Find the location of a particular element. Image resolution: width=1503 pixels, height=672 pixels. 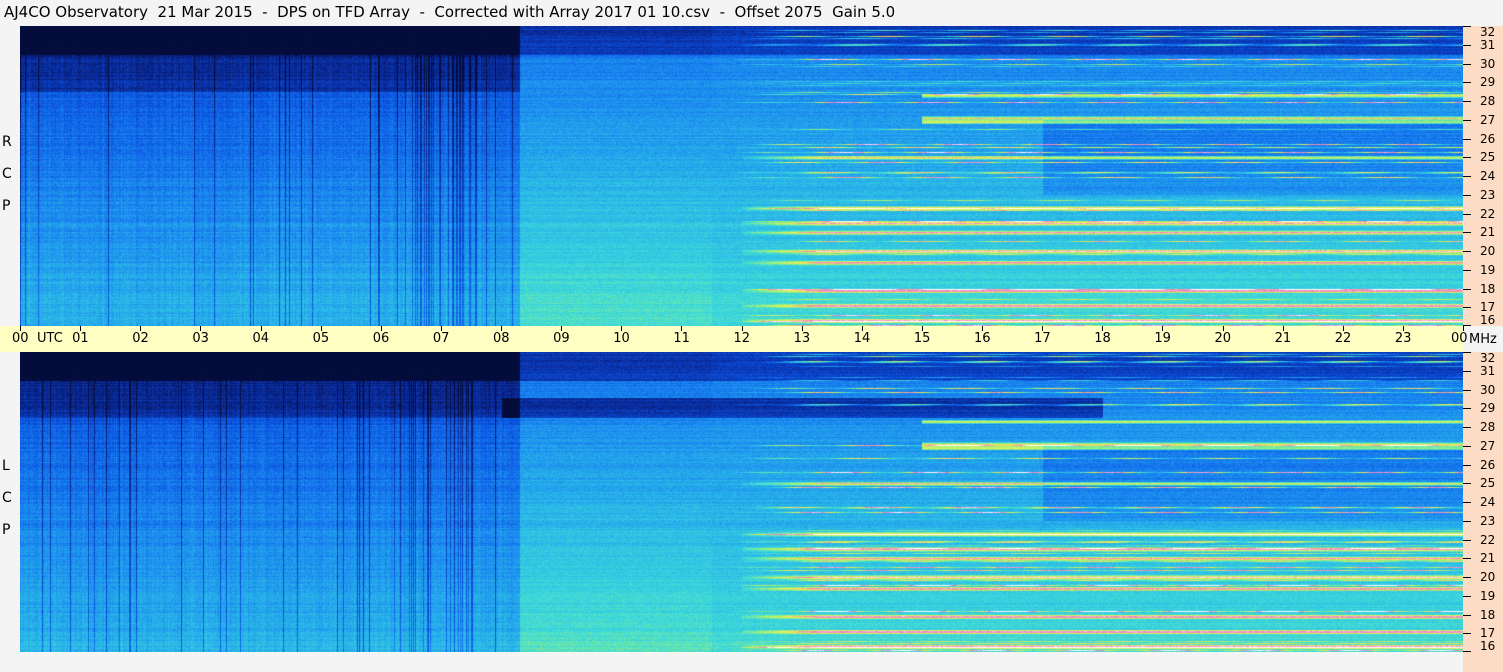

time-tick-label: 02 is located at coordinates (140, 338).